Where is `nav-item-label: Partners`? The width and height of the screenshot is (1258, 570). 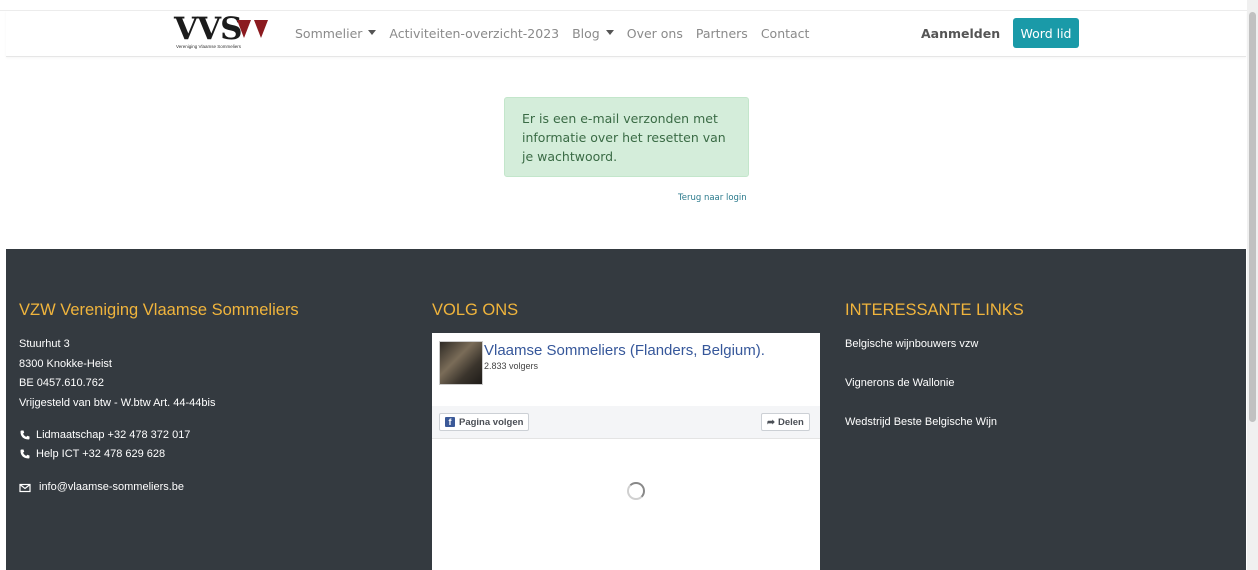
nav-item-label: Partners is located at coordinates (721, 33).